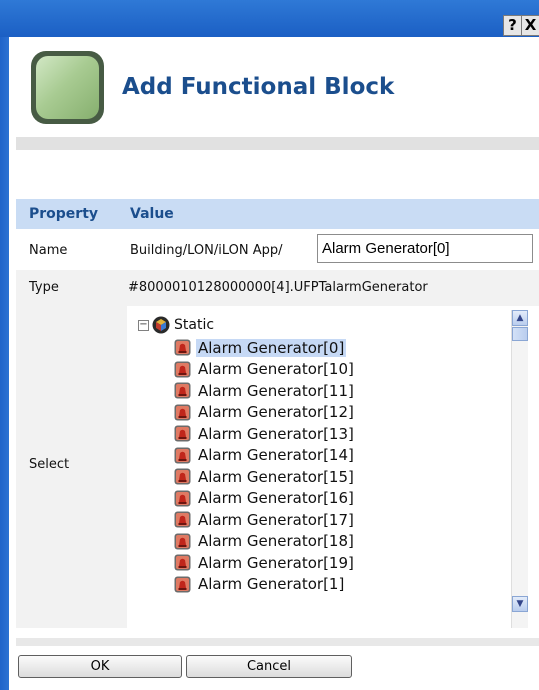 The width and height of the screenshot is (539, 690). What do you see at coordinates (276, 476) in the screenshot?
I see `tree-item-label: Alarm Generator[15]` at bounding box center [276, 476].